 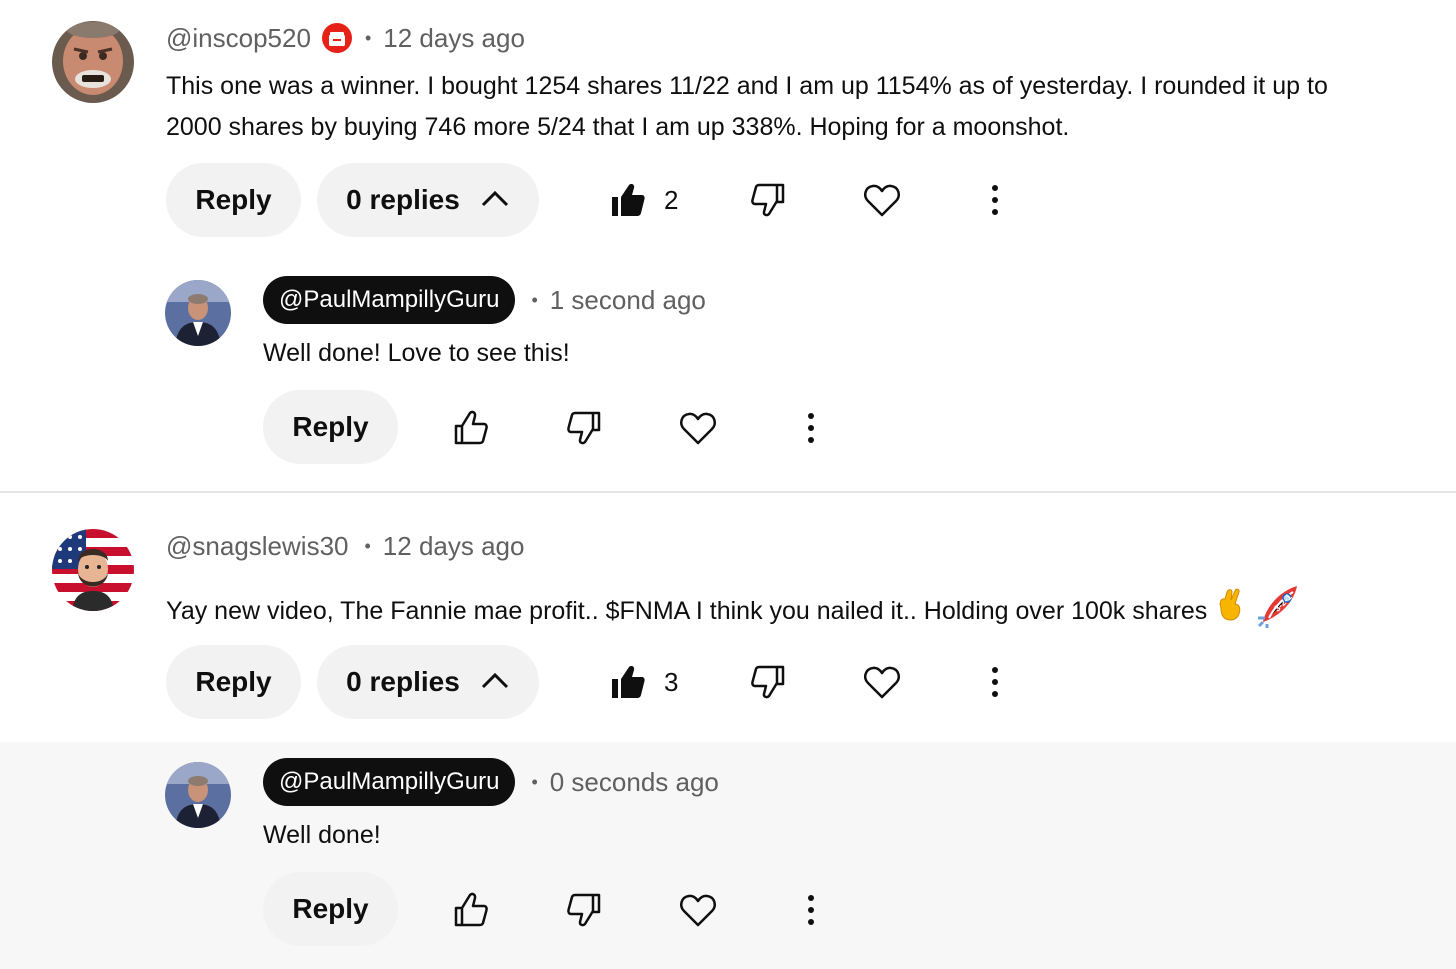 I want to click on author-handle: @snagslewis30, so click(x=257, y=546).